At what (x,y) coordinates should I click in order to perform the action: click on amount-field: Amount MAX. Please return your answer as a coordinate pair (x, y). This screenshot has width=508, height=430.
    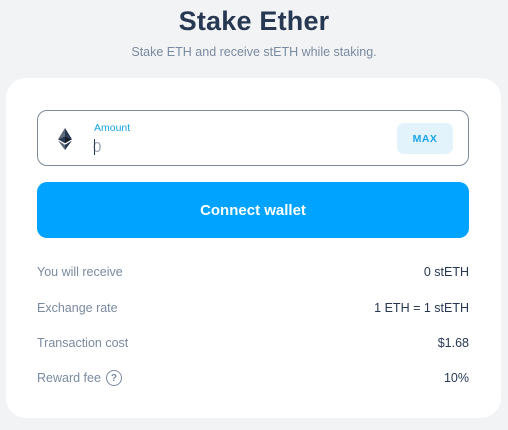
    Looking at the image, I should click on (253, 138).